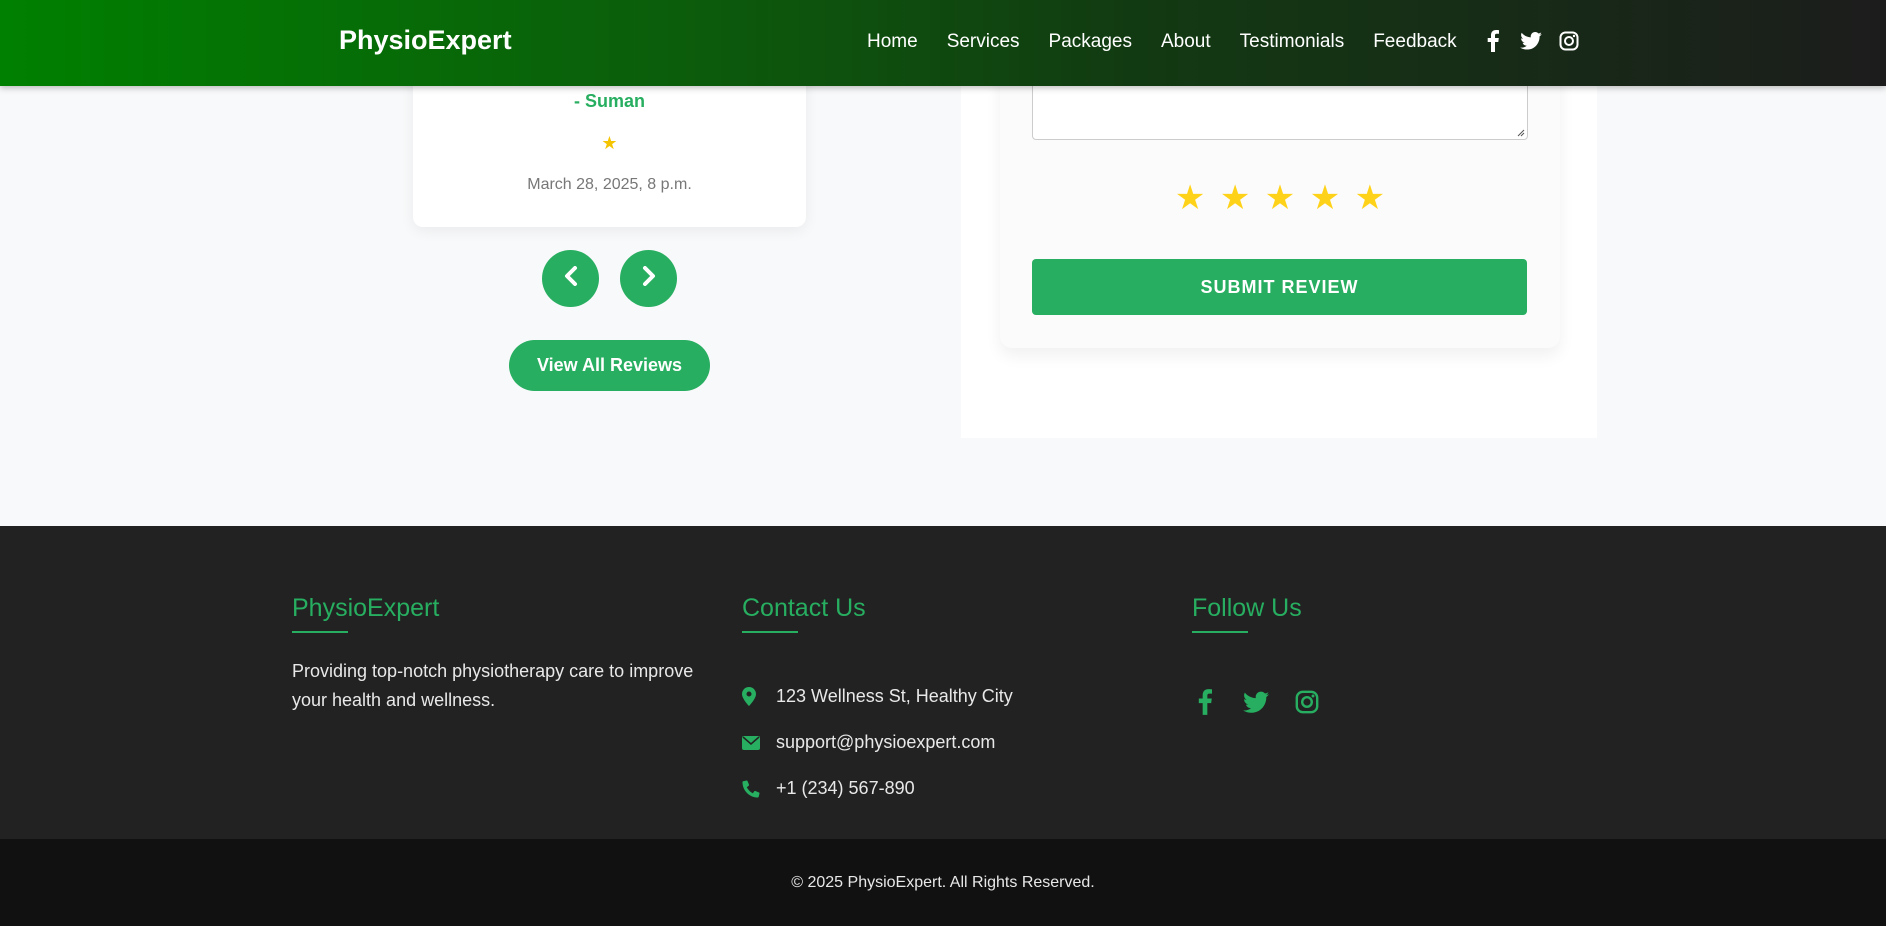 The height and width of the screenshot is (926, 1886). Describe the element at coordinates (983, 42) in the screenshot. I see `nav-link-services: Services` at that location.